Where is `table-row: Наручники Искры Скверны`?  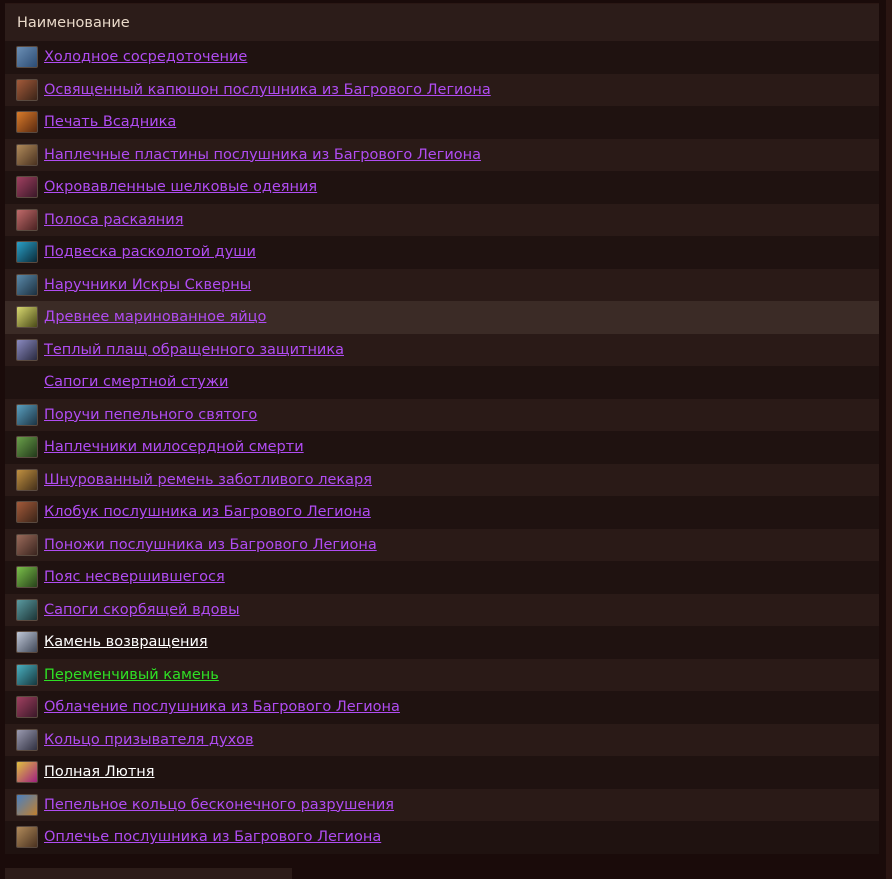
table-row: Наручники Искры Скверны is located at coordinates (442, 284).